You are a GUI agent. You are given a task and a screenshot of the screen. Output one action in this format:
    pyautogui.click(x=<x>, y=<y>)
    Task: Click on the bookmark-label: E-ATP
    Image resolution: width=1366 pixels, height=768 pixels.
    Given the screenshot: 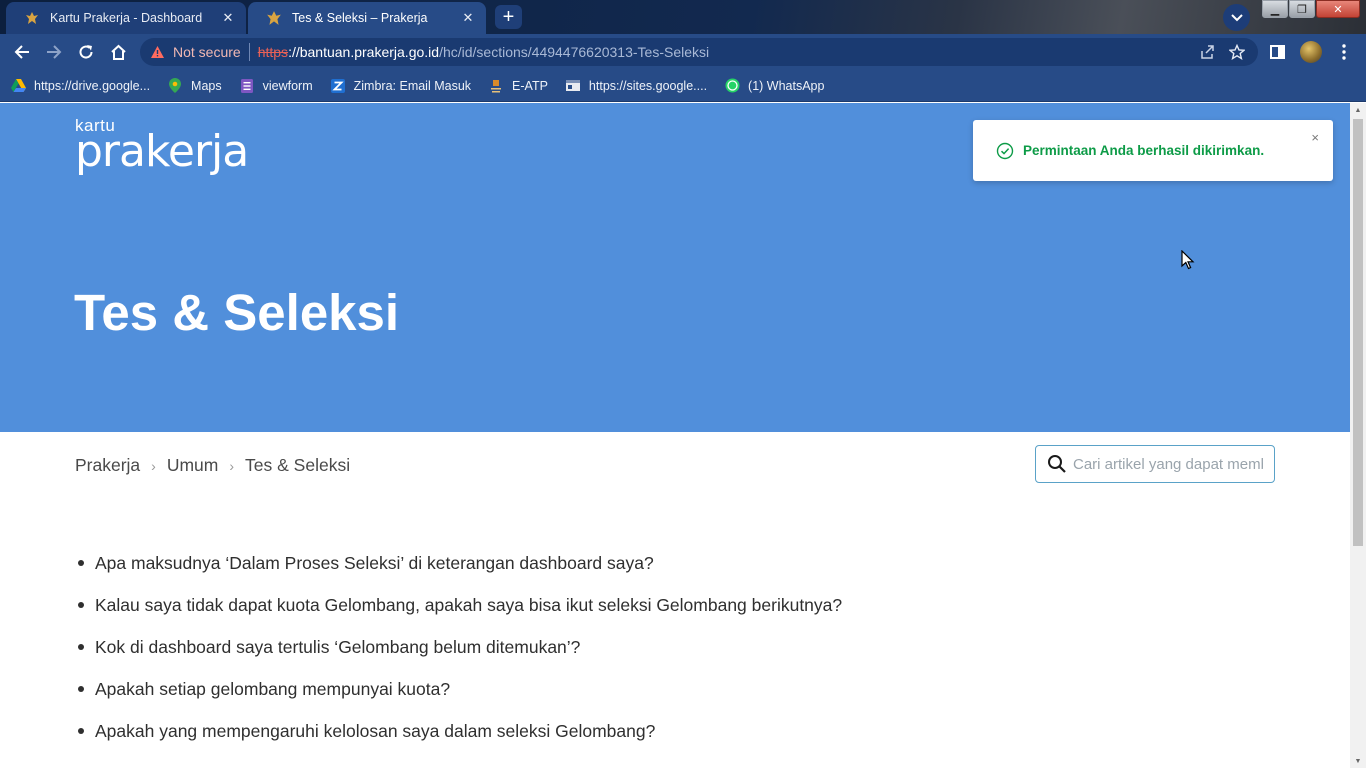 What is the action you would take?
    pyautogui.click(x=530, y=85)
    